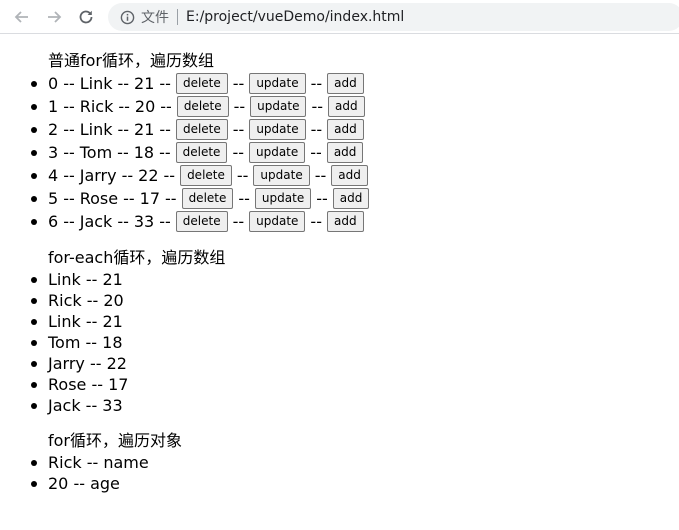 This screenshot has width=679, height=530. Describe the element at coordinates (145, 106) in the screenshot. I see `row-age: 20` at that location.